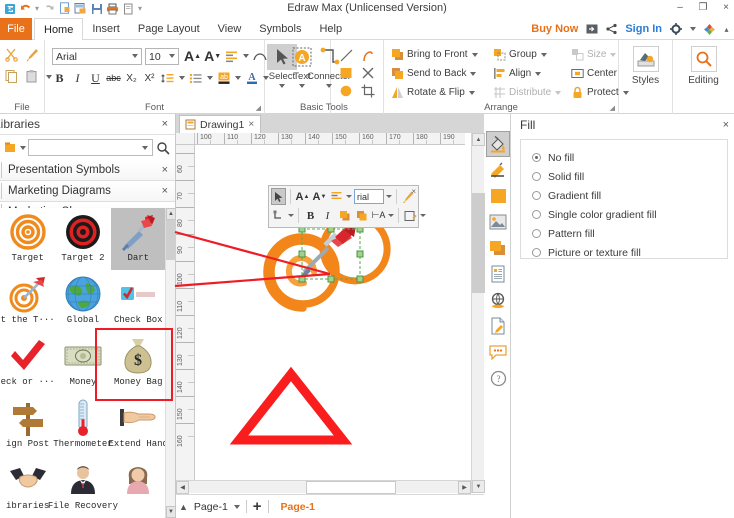  Describe the element at coordinates (211, 507) in the screenshot. I see `page-selector-label: Page-1` at that location.